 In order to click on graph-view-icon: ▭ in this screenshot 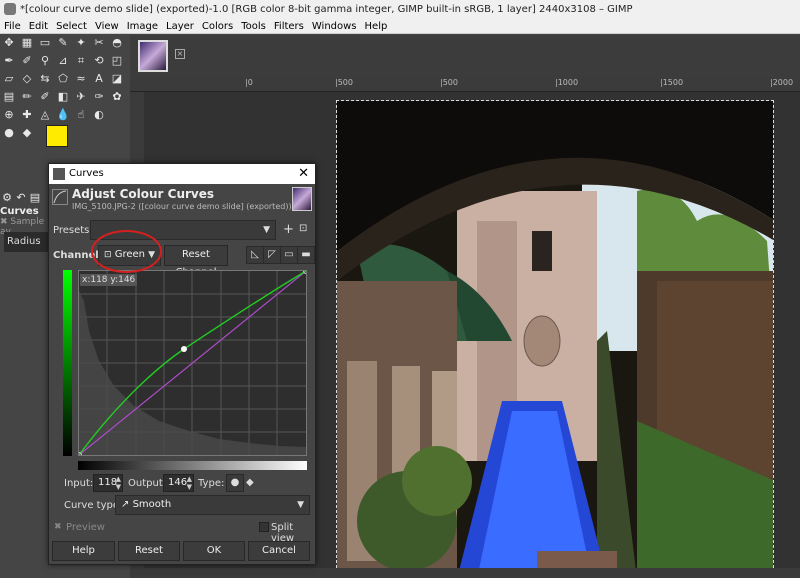, I will do `click(289, 255)`.